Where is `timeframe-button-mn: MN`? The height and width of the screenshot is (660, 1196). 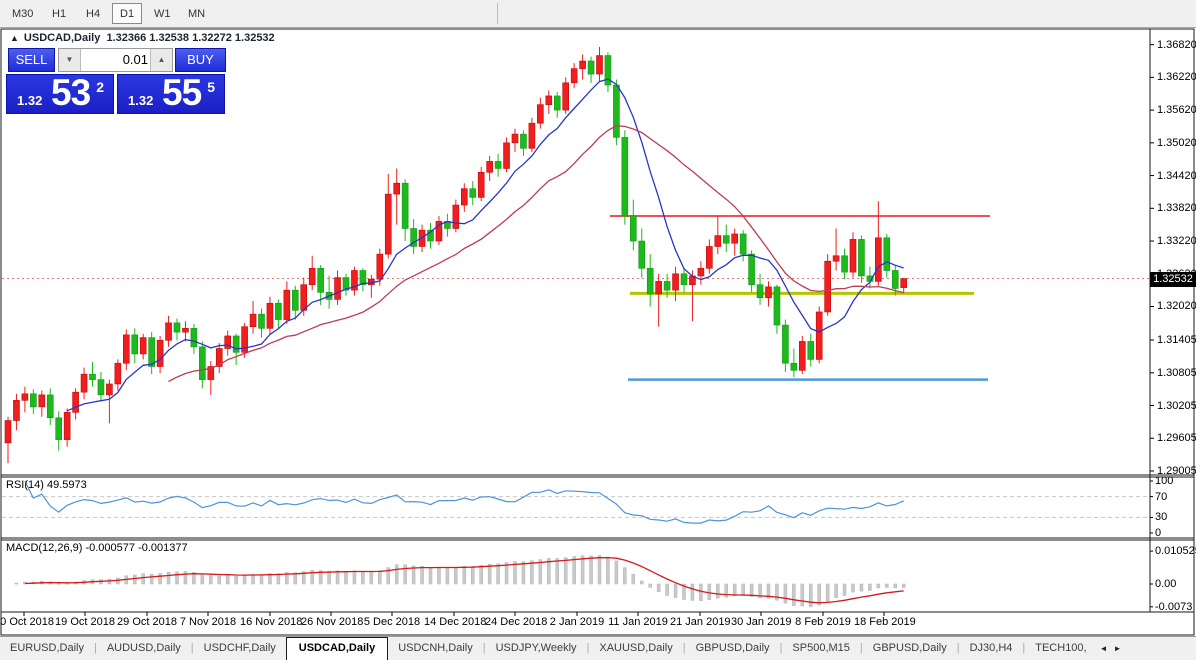
timeframe-button-mn: MN is located at coordinates (196, 13).